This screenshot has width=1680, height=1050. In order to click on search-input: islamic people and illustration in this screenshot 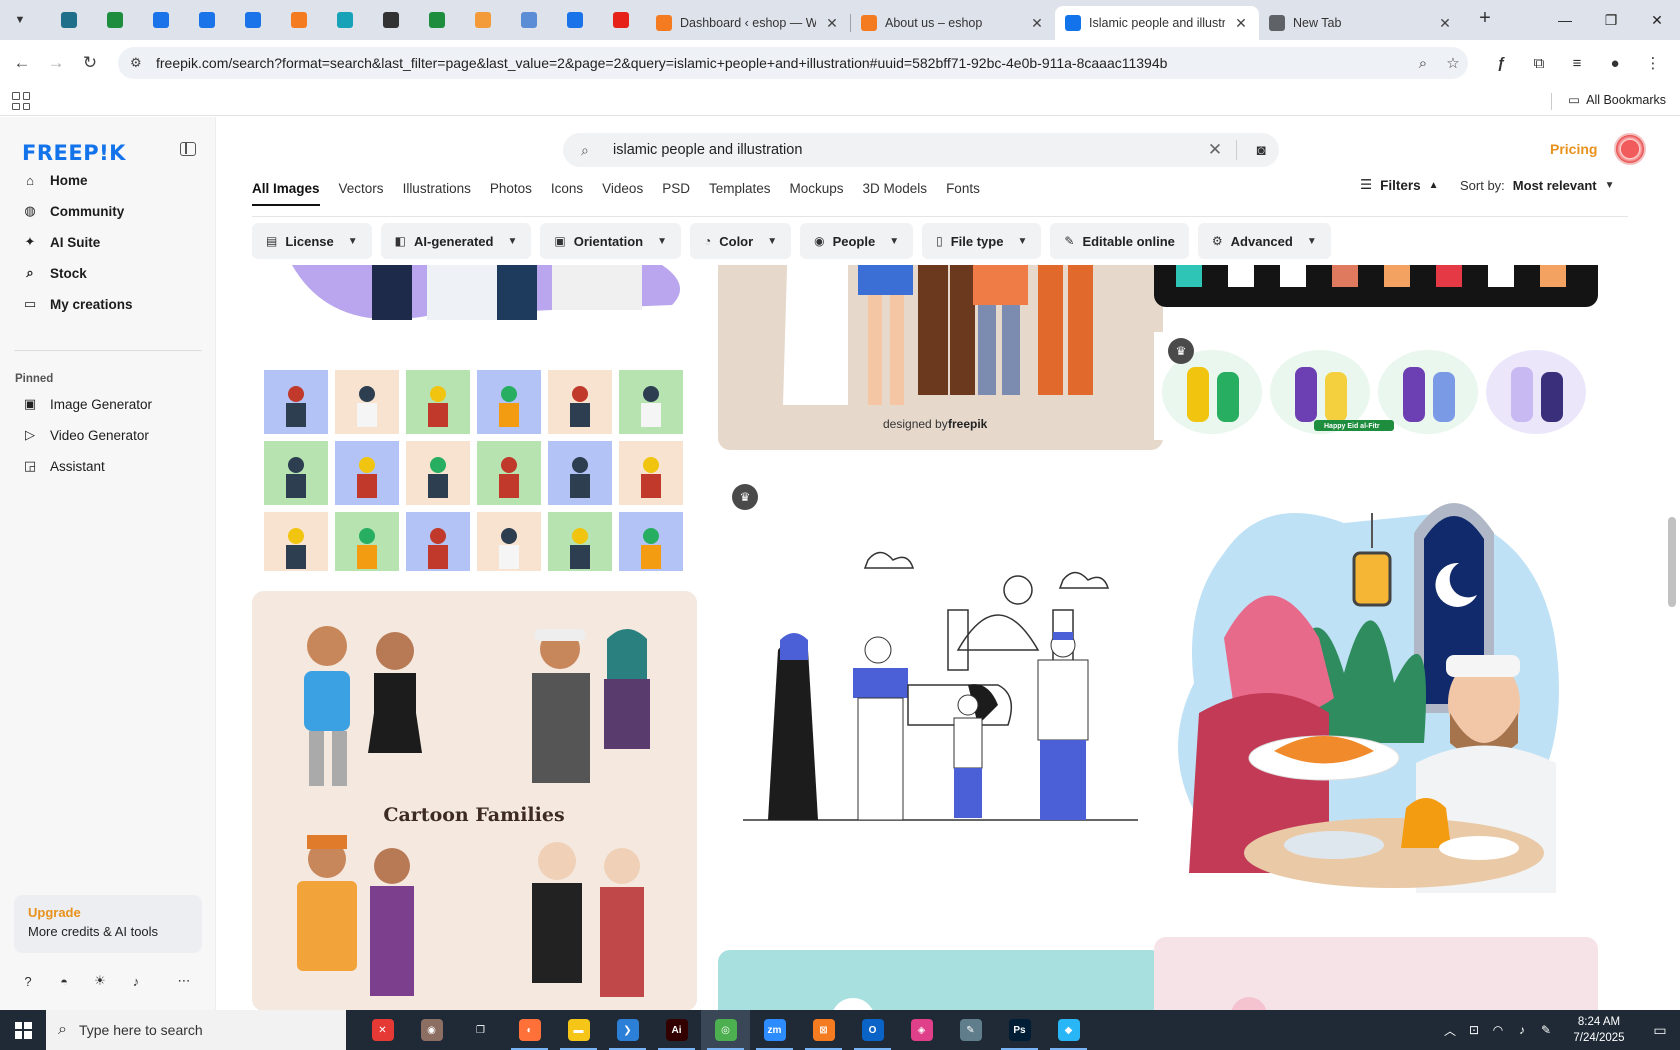, I will do `click(906, 150)`.